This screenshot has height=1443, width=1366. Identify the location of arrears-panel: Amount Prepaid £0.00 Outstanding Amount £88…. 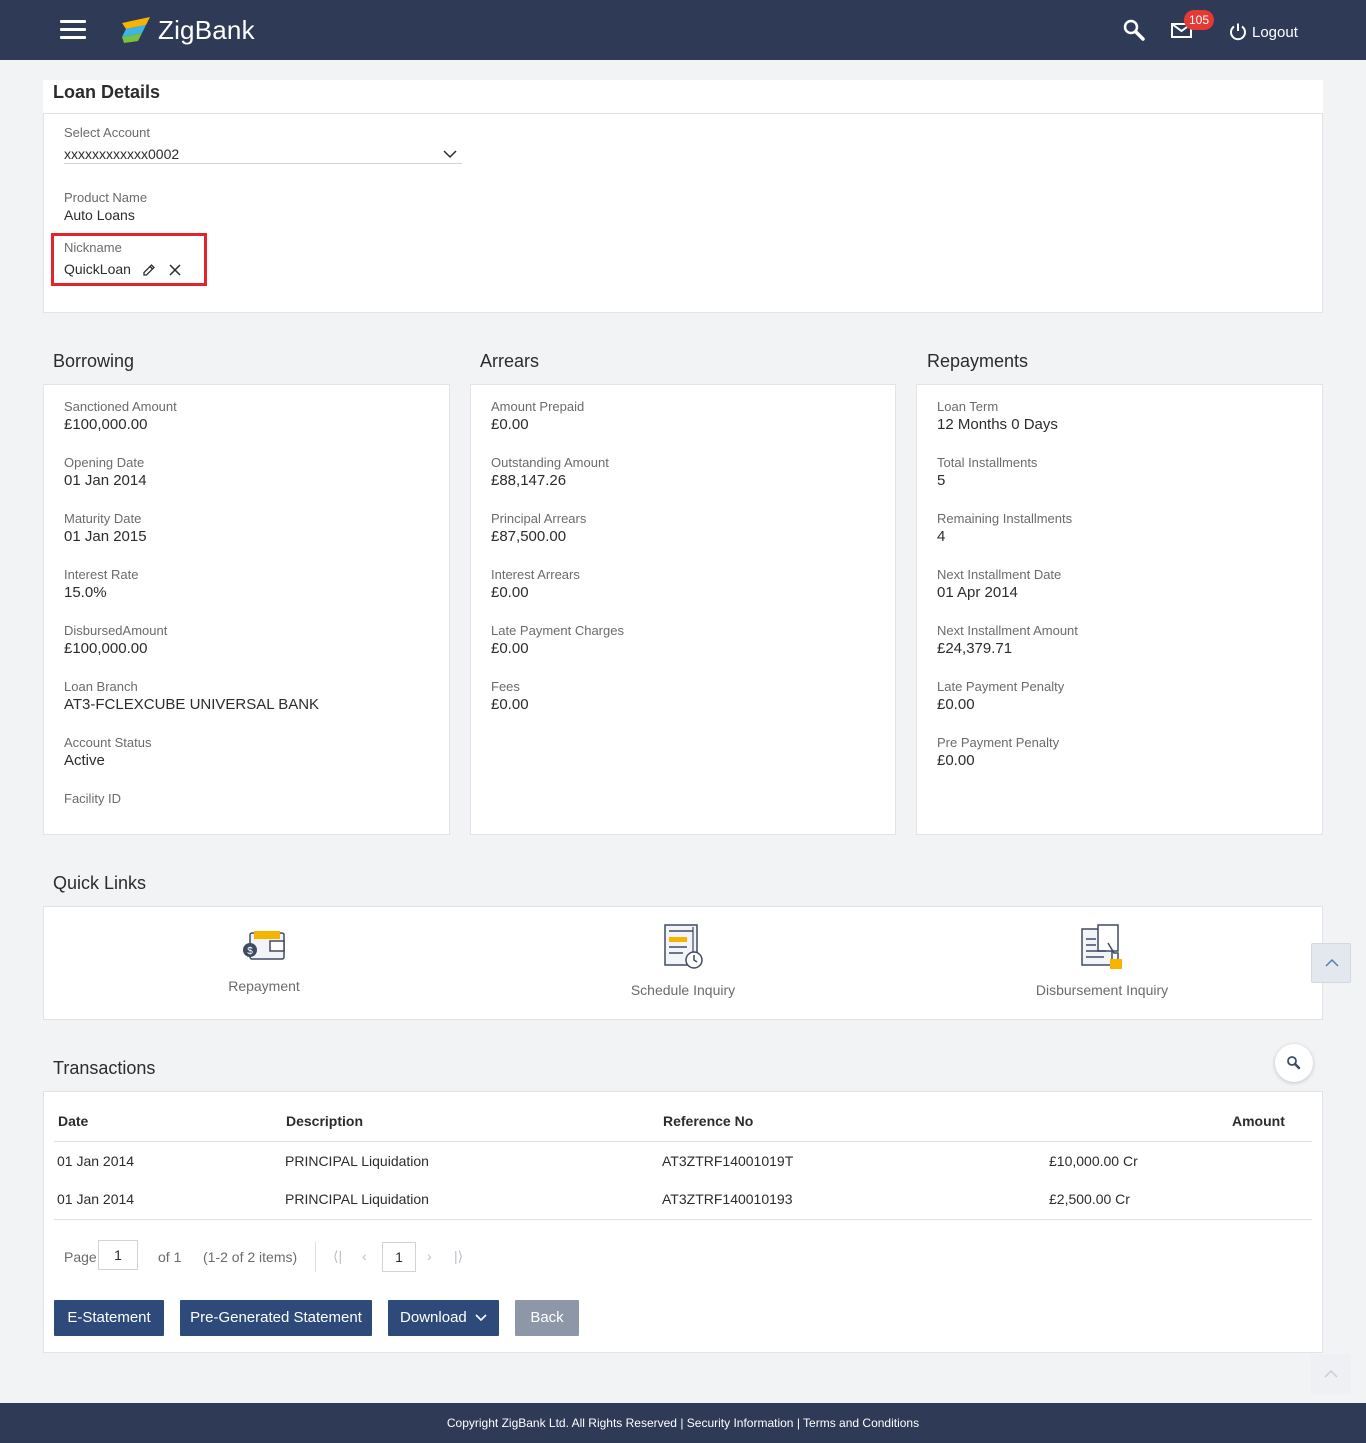
(683, 609).